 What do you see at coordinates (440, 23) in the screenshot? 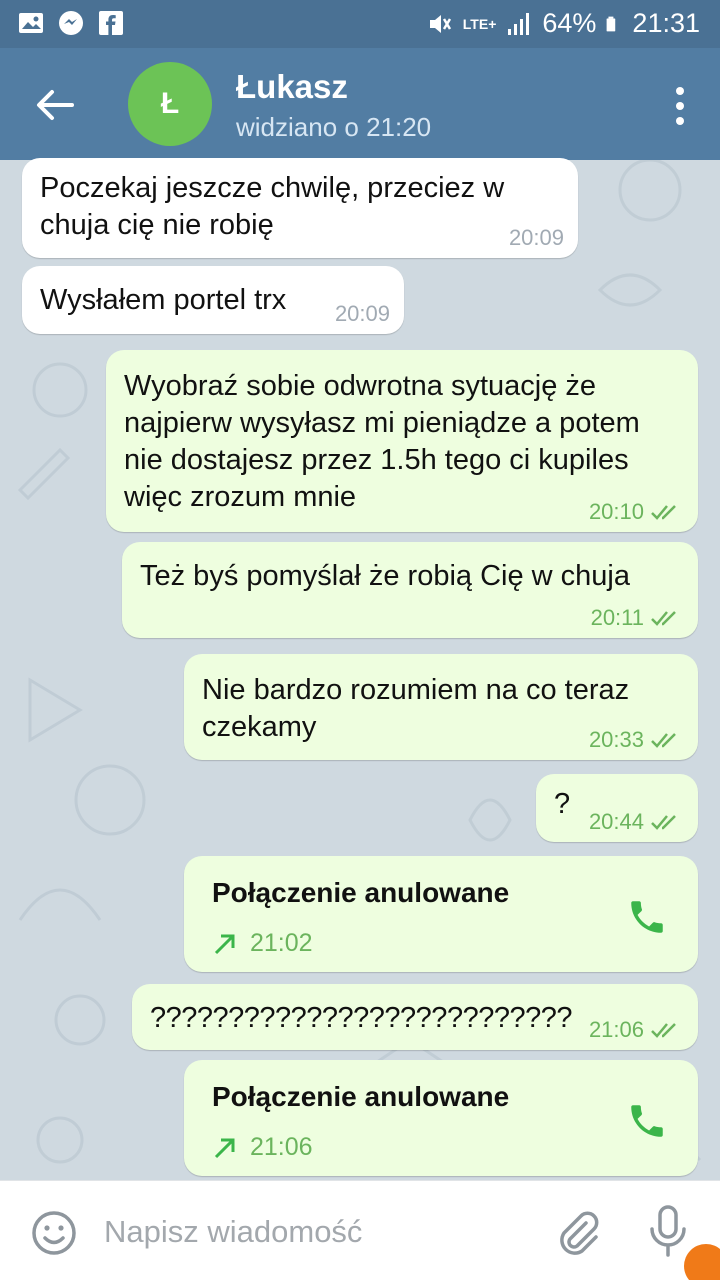
I see `mute-icon` at bounding box center [440, 23].